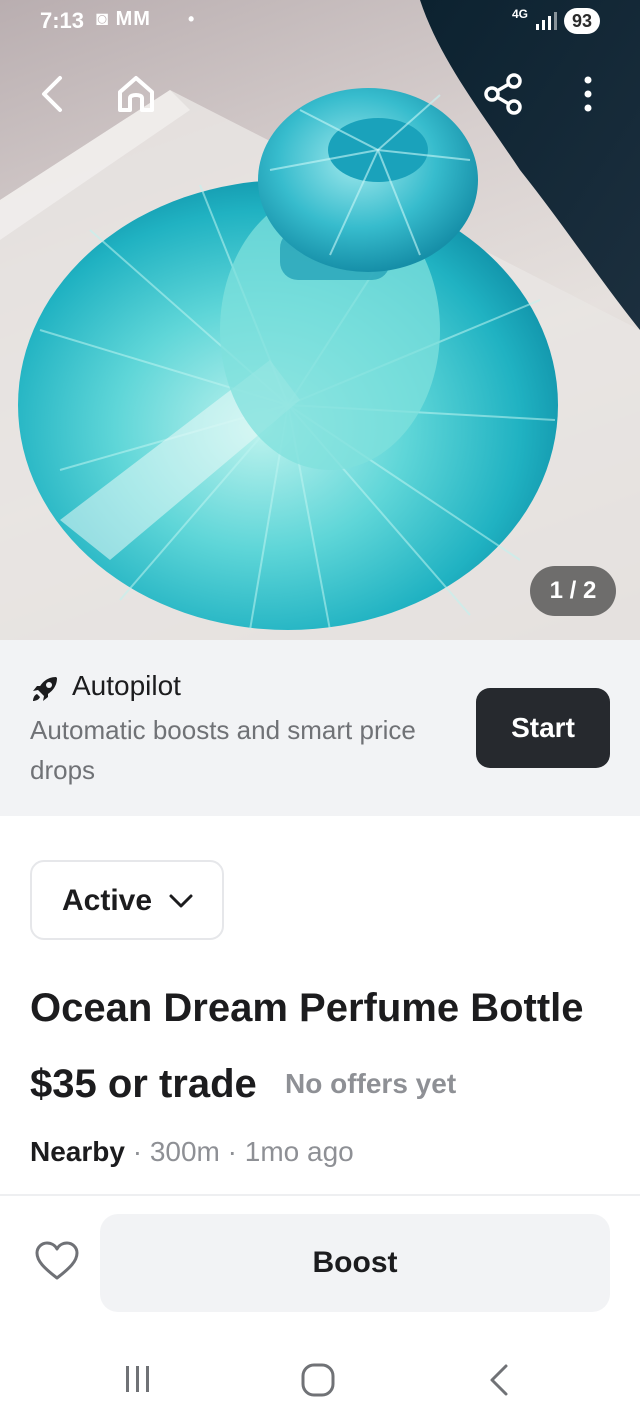  What do you see at coordinates (320, 1195) in the screenshot?
I see `divider` at bounding box center [320, 1195].